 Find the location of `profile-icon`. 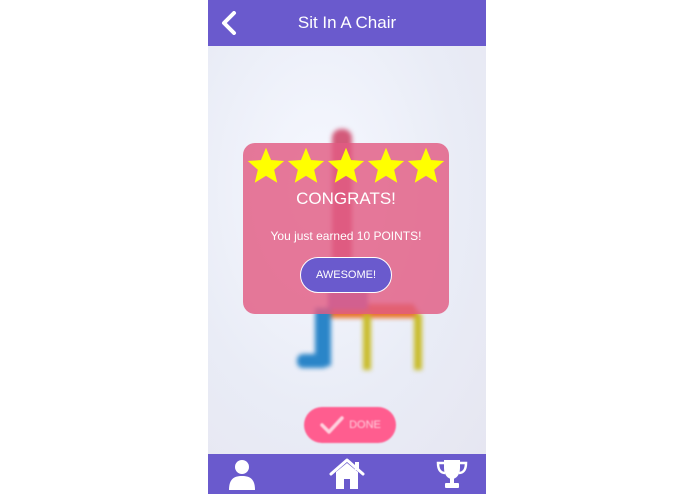

profile-icon is located at coordinates (242, 475).